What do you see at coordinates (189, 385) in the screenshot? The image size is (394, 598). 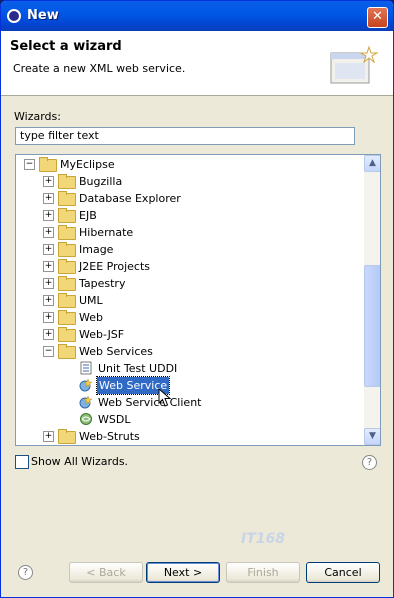 I see `tree-node-web-service: Web Service` at bounding box center [189, 385].